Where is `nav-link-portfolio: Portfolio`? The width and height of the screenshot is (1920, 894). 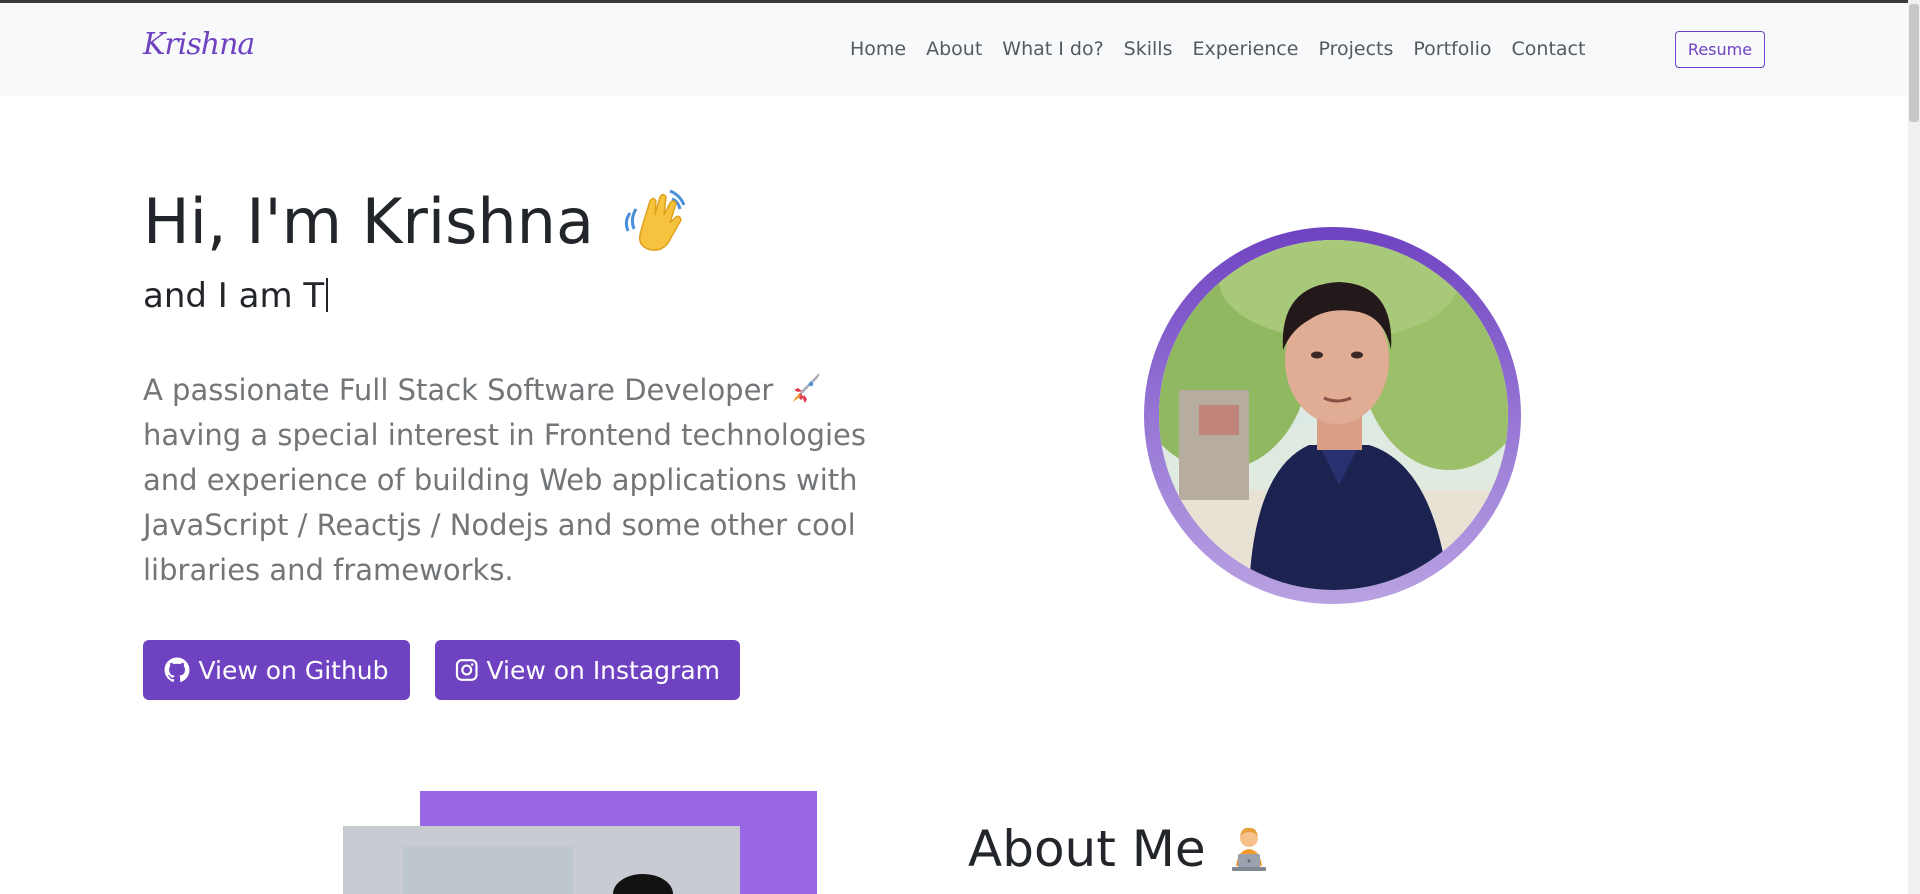 nav-link-portfolio: Portfolio is located at coordinates (1452, 49).